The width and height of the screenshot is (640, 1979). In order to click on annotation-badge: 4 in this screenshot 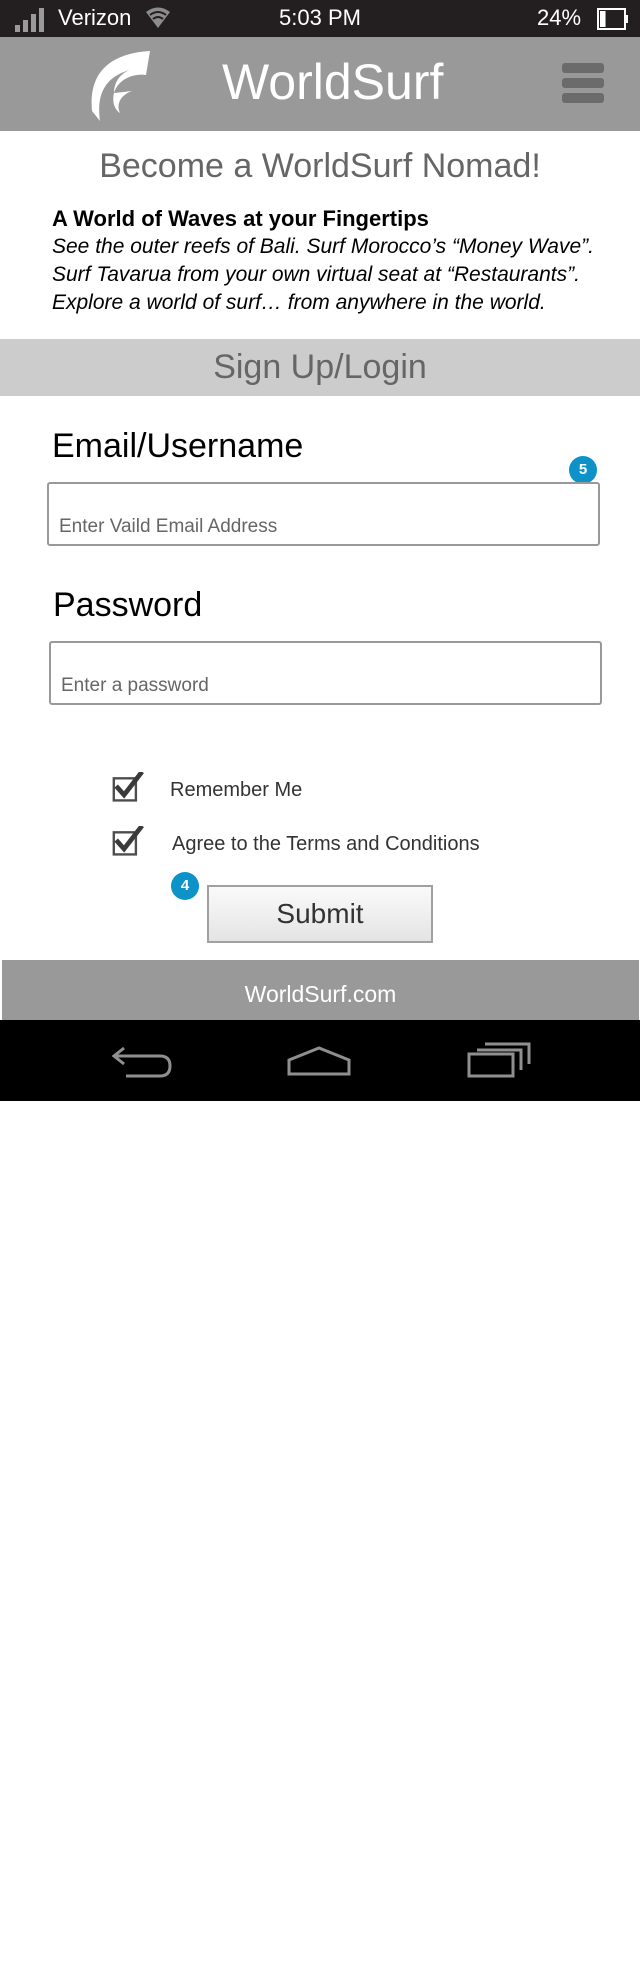, I will do `click(185, 886)`.